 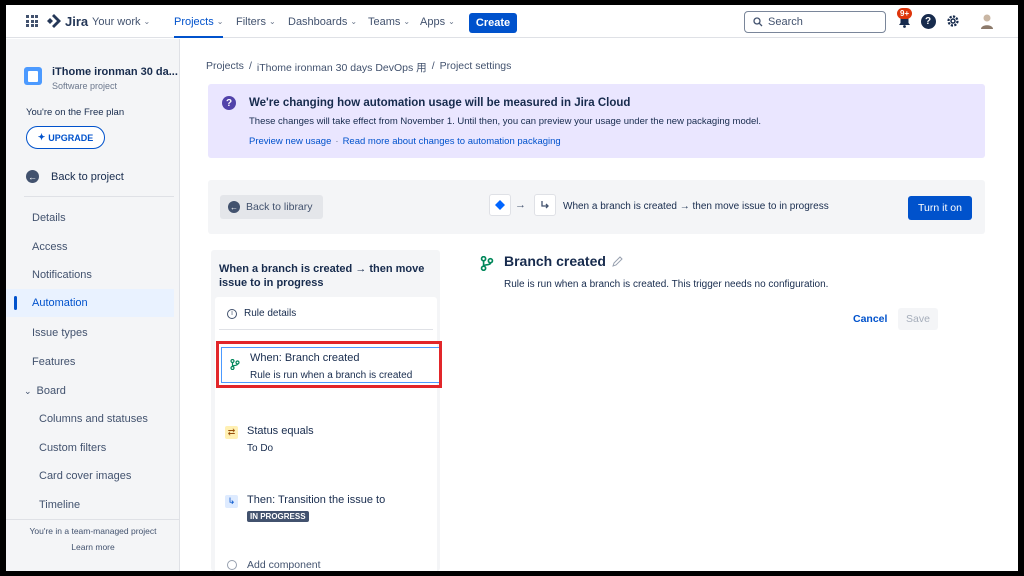 What do you see at coordinates (905, 13) in the screenshot?
I see `notification-badge: 9+` at bounding box center [905, 13].